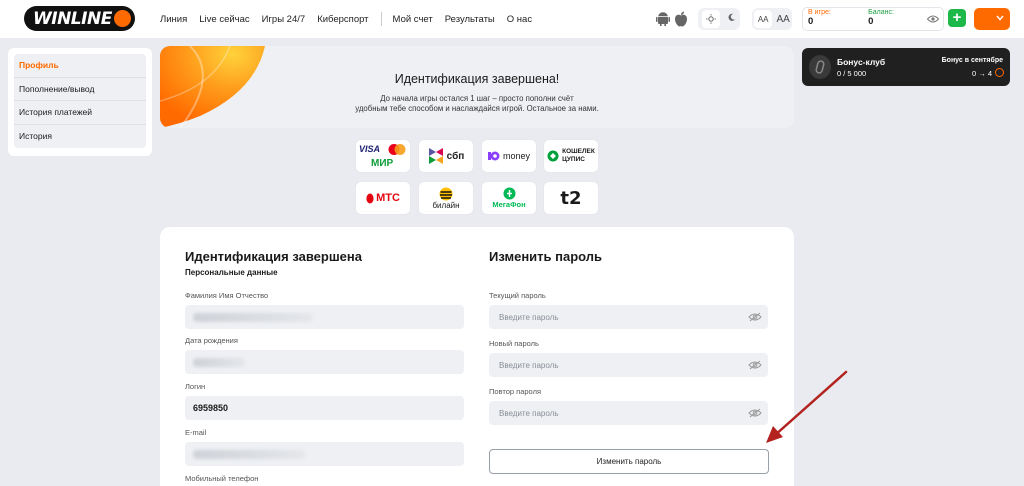 The image size is (1024, 486). What do you see at coordinates (446, 205) in the screenshot?
I see `beeline-label: билайн` at bounding box center [446, 205].